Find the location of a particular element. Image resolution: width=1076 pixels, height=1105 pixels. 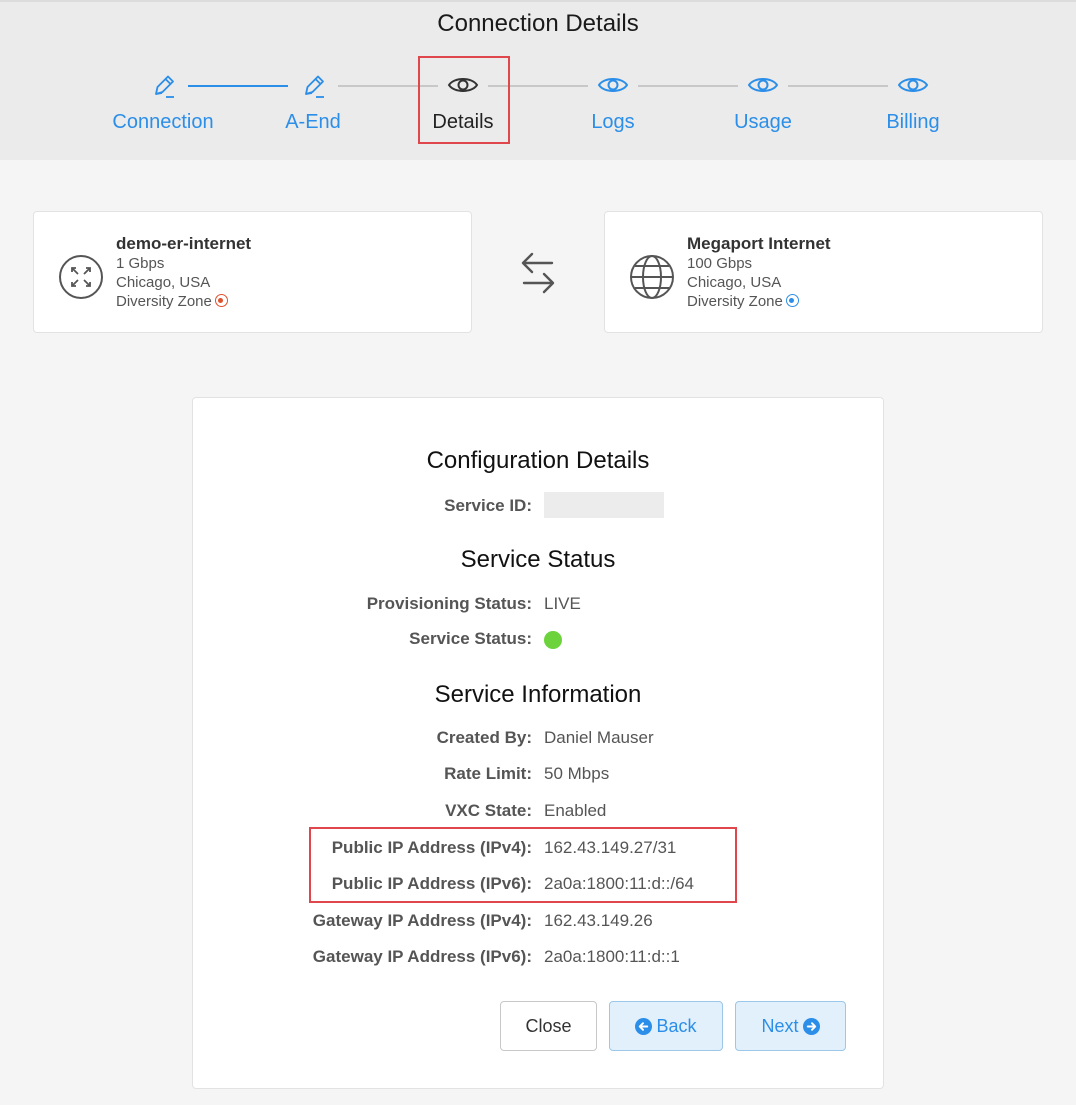

b-end-location: Chicago, USA is located at coordinates (734, 282).